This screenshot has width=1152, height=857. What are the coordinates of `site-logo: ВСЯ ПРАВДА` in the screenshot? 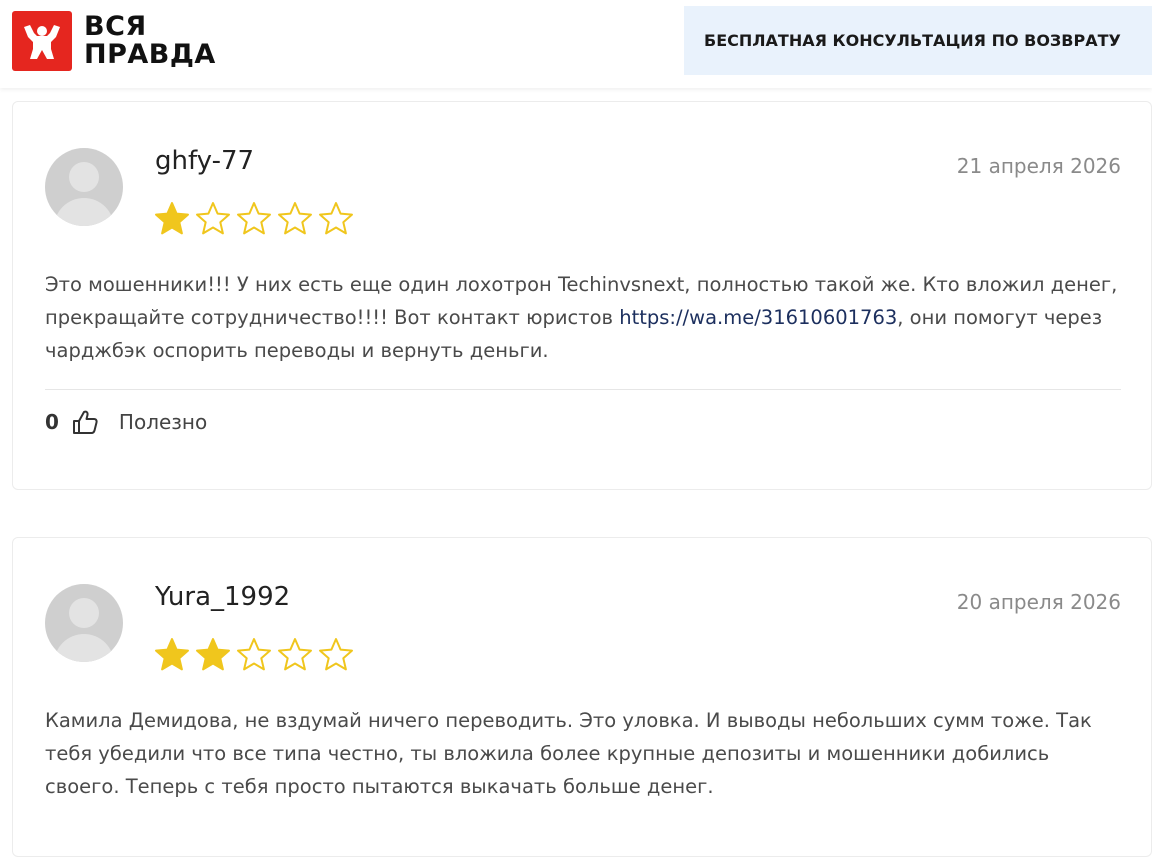 It's located at (114, 41).